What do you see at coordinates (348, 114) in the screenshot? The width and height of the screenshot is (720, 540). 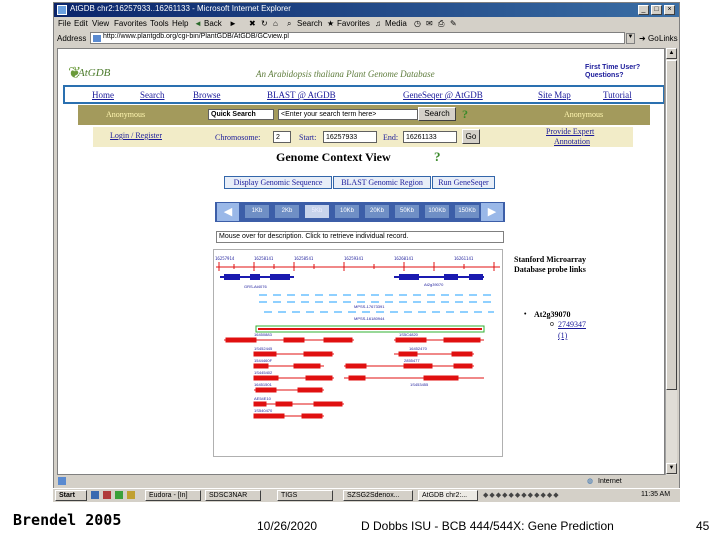 I see `search-input: <Enter your search term here>` at bounding box center [348, 114].